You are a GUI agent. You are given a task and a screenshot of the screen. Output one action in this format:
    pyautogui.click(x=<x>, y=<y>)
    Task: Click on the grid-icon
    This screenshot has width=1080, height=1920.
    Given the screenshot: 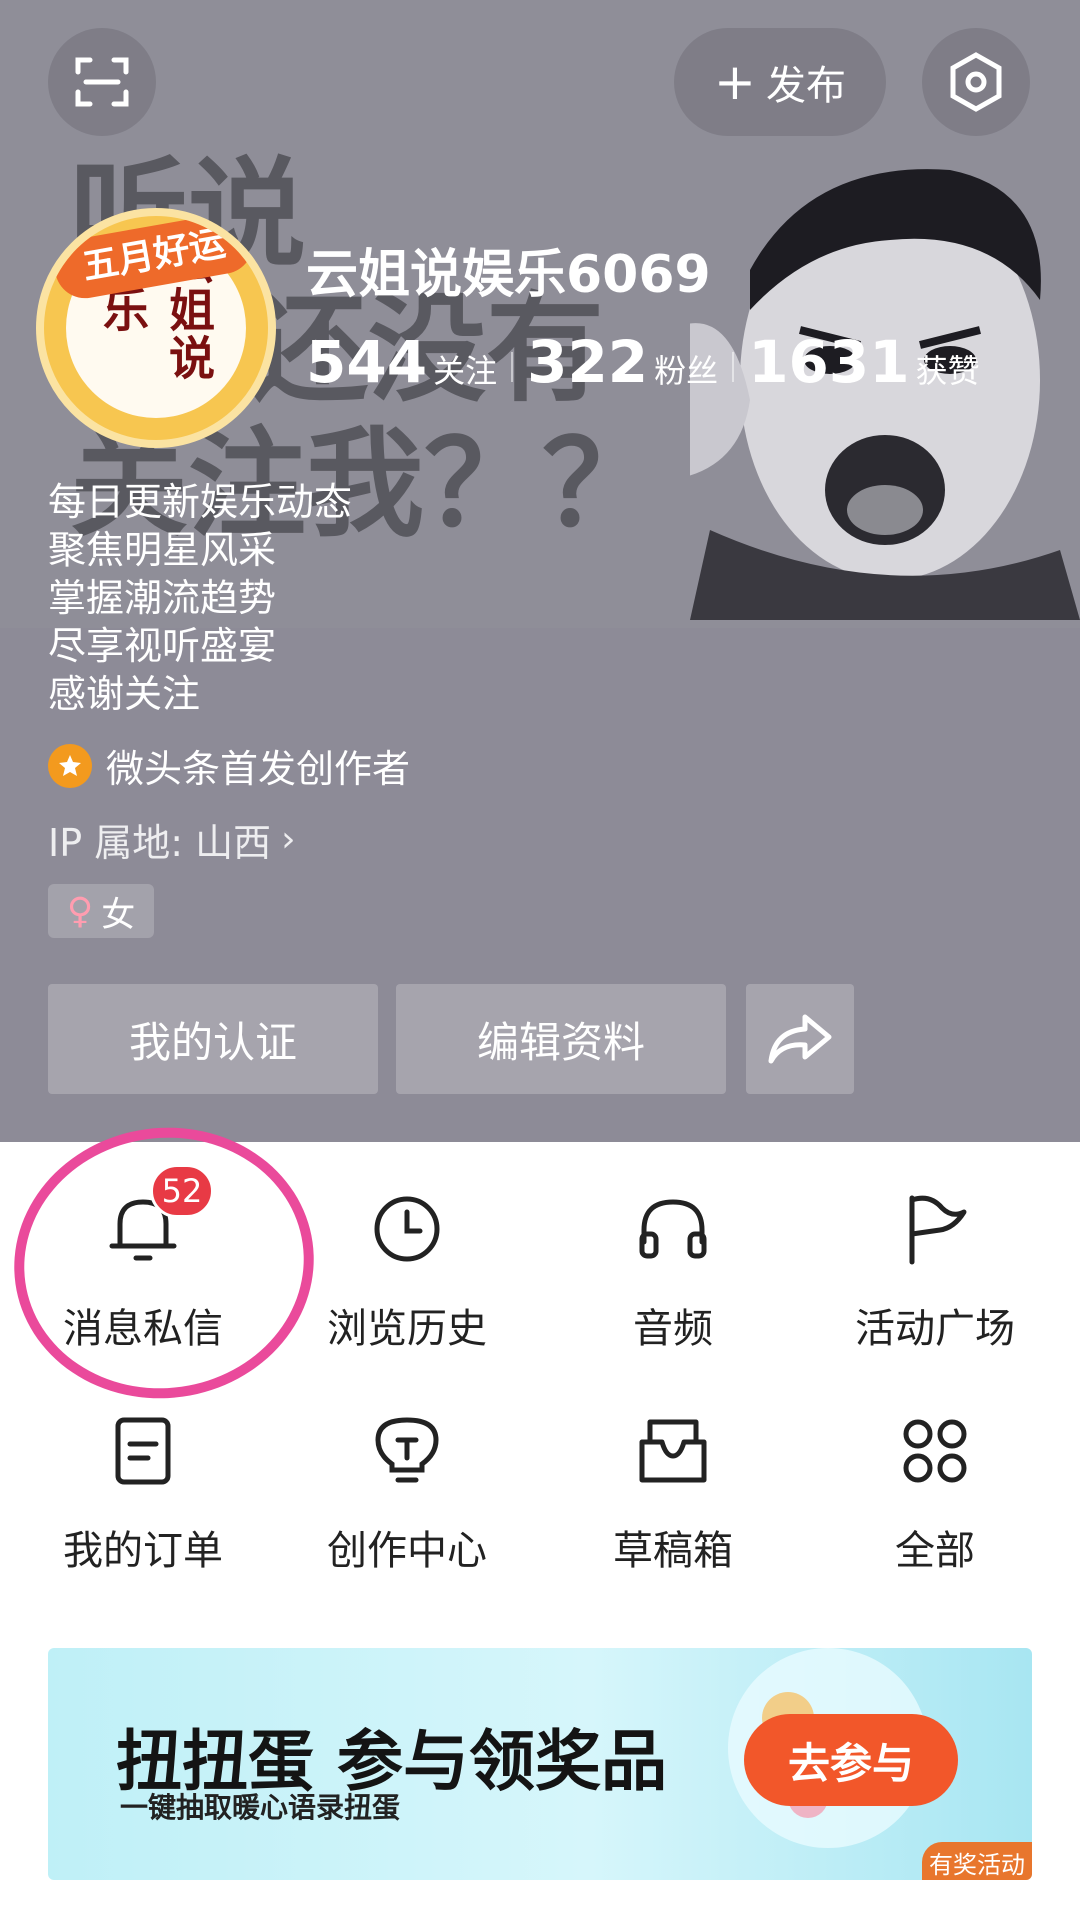 What is the action you would take?
    pyautogui.click(x=935, y=1451)
    